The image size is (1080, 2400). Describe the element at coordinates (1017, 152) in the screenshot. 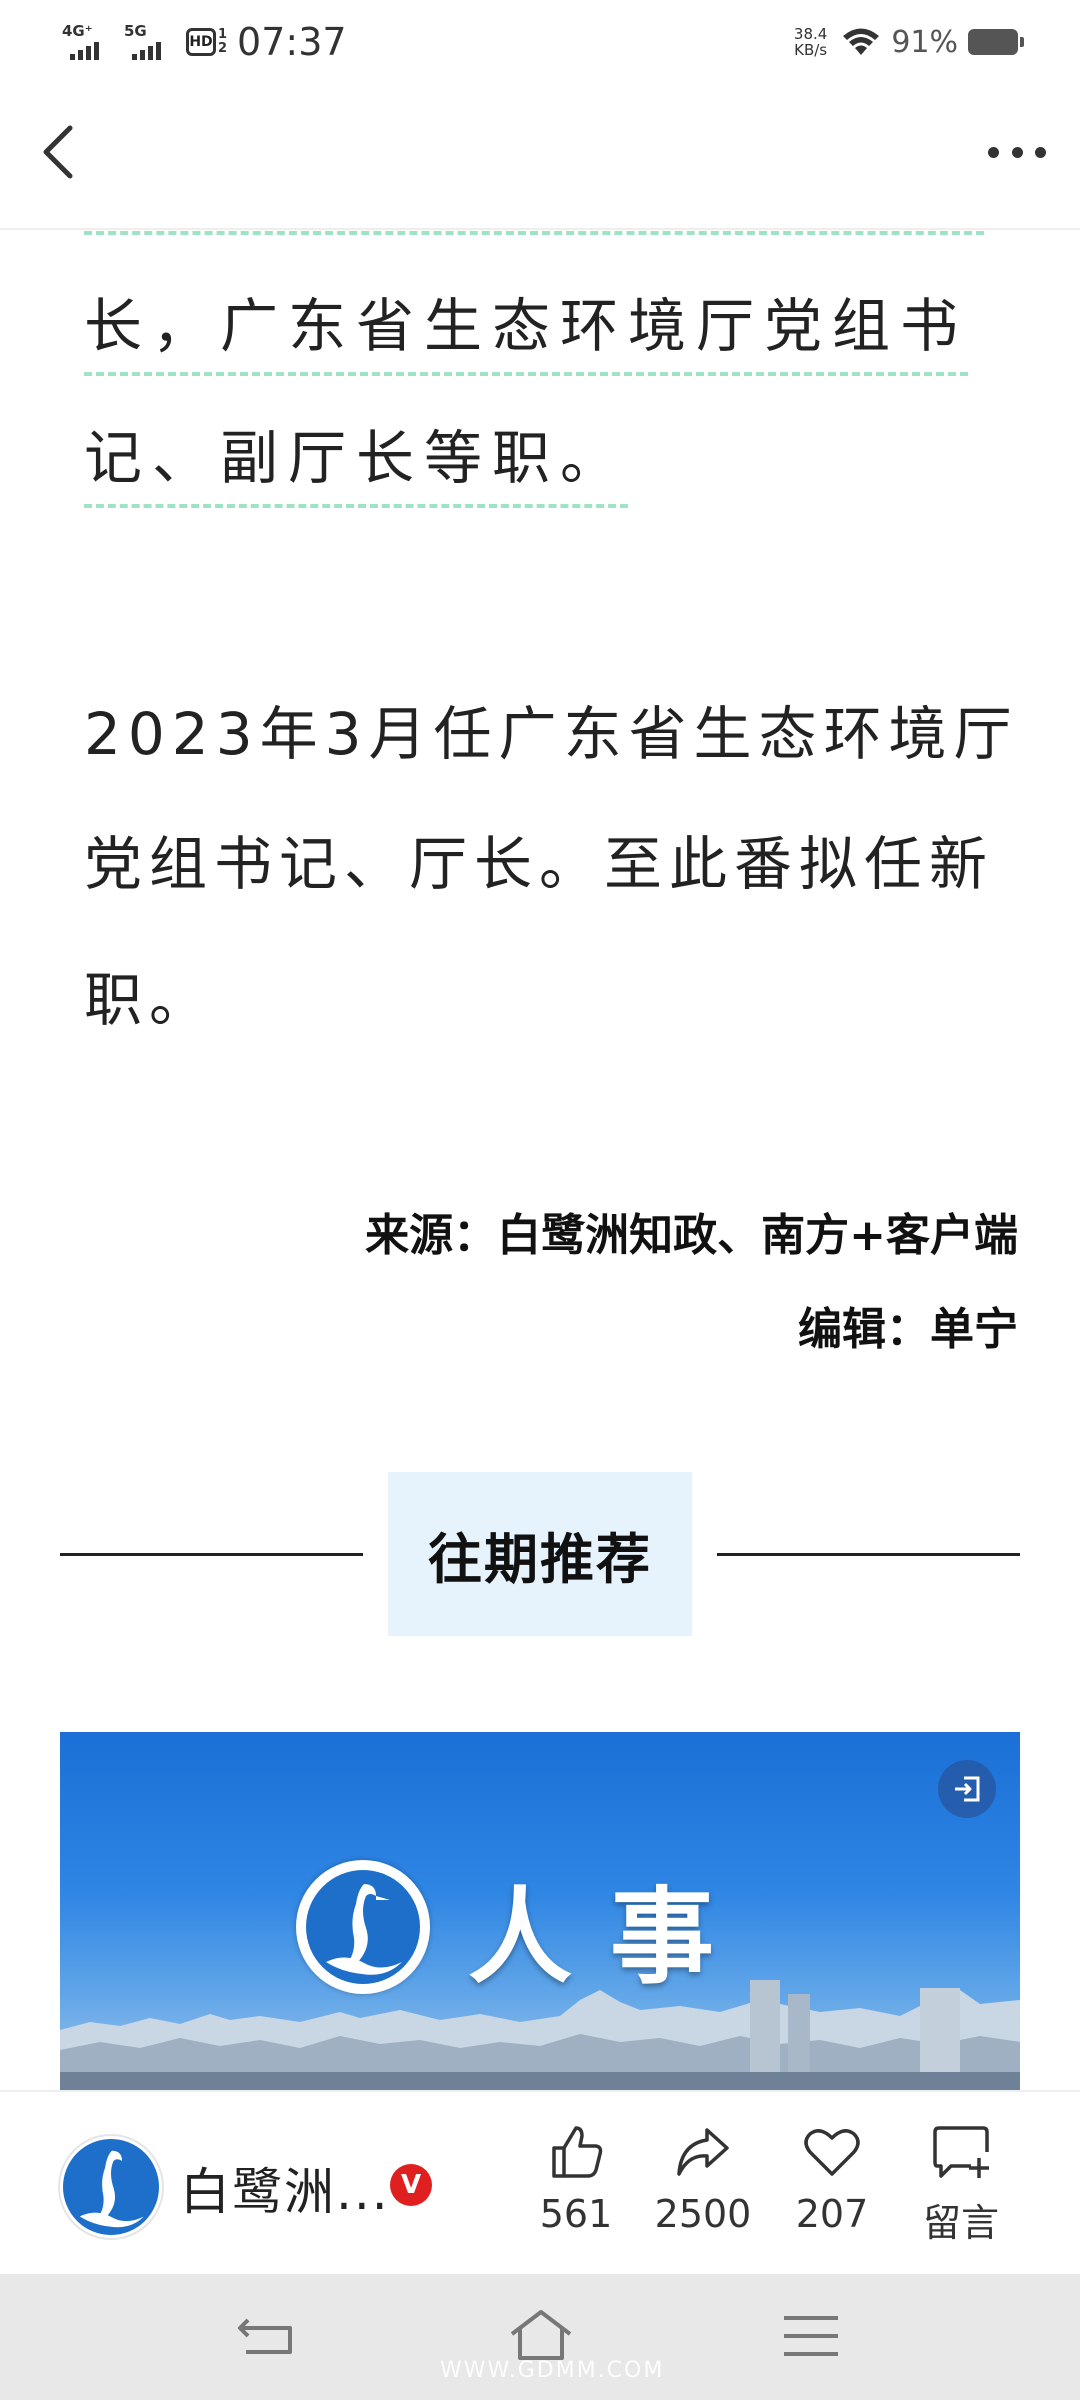

I see `more-options-button` at that location.